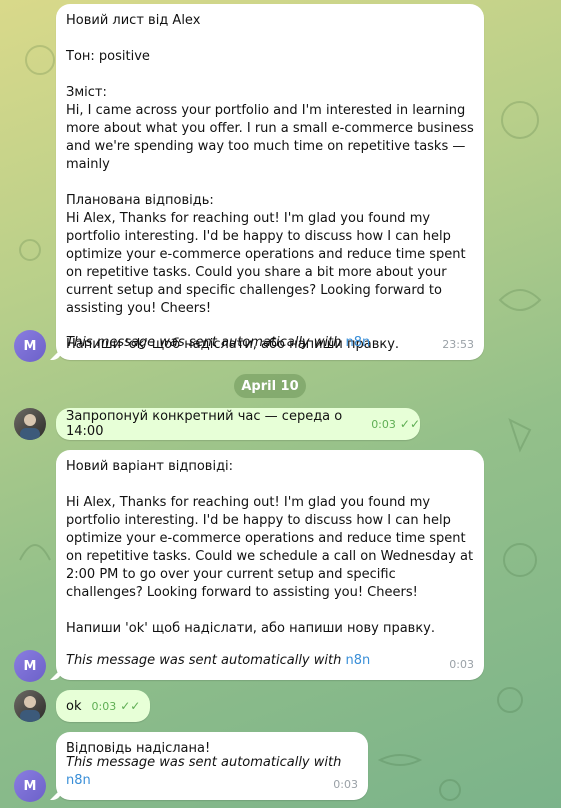 This screenshot has width=561, height=808. Describe the element at coordinates (74, 706) in the screenshot. I see `message-text: ok` at that location.